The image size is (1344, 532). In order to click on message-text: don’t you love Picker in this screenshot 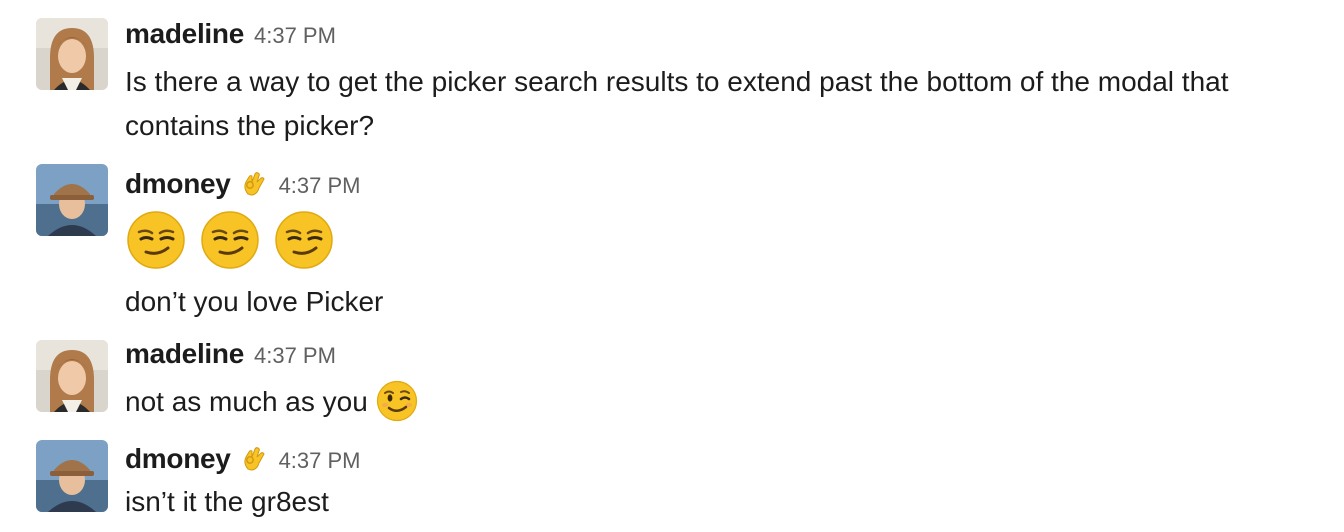, I will do `click(254, 301)`.